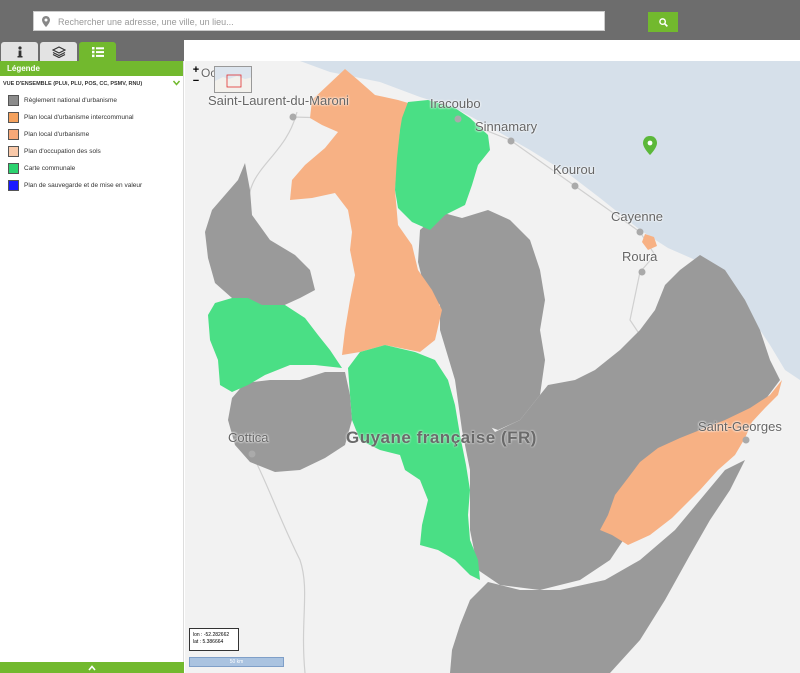 The width and height of the screenshot is (800, 673). I want to click on tab-legend, so click(97, 51).